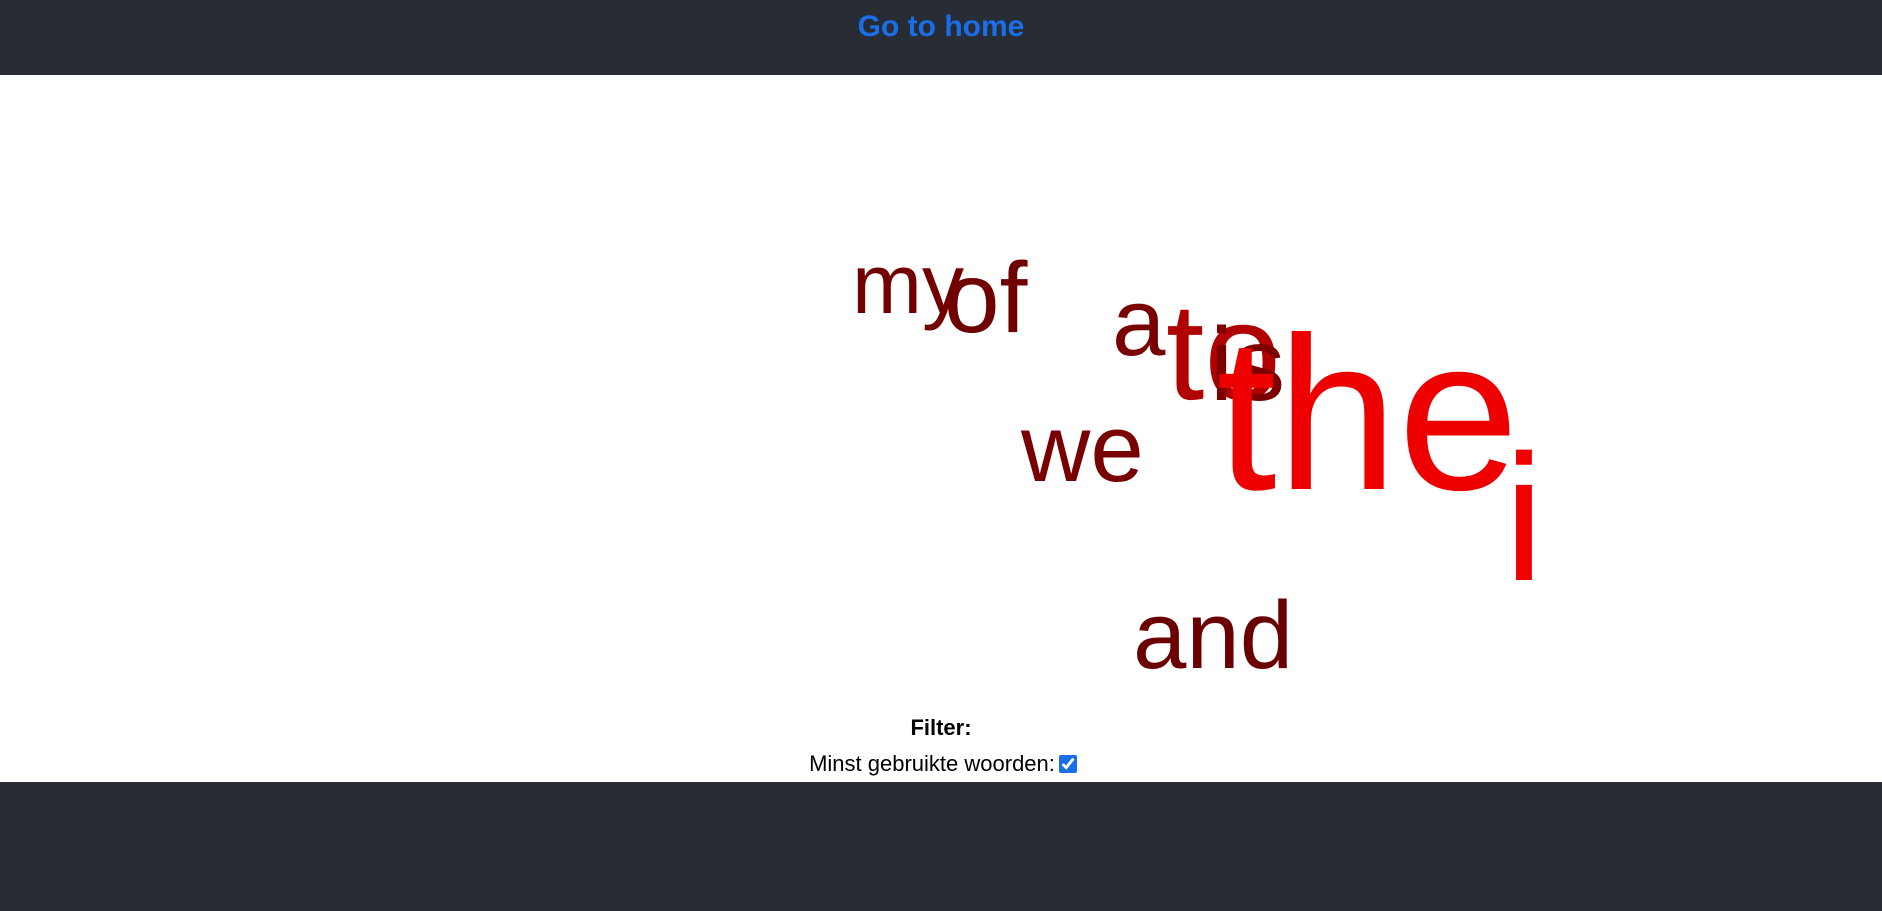  I want to click on cloud-word-the: the, so click(1368, 414).